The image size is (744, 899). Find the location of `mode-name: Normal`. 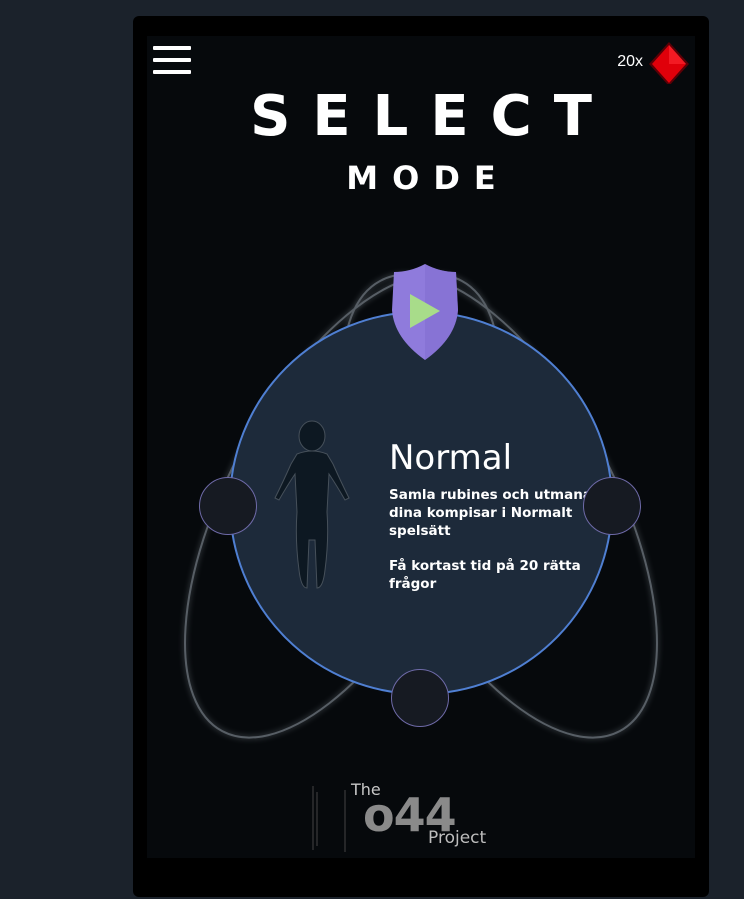

mode-name: Normal is located at coordinates (451, 458).